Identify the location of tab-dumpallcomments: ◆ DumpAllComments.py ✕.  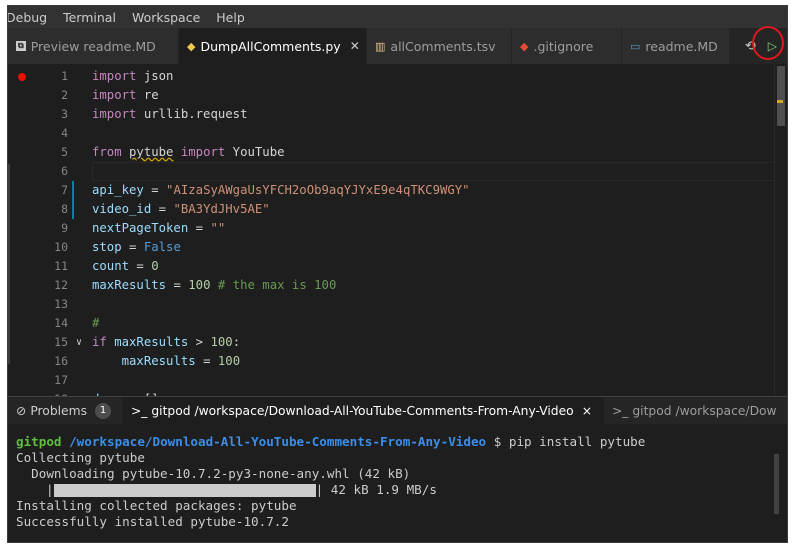
(273, 46).